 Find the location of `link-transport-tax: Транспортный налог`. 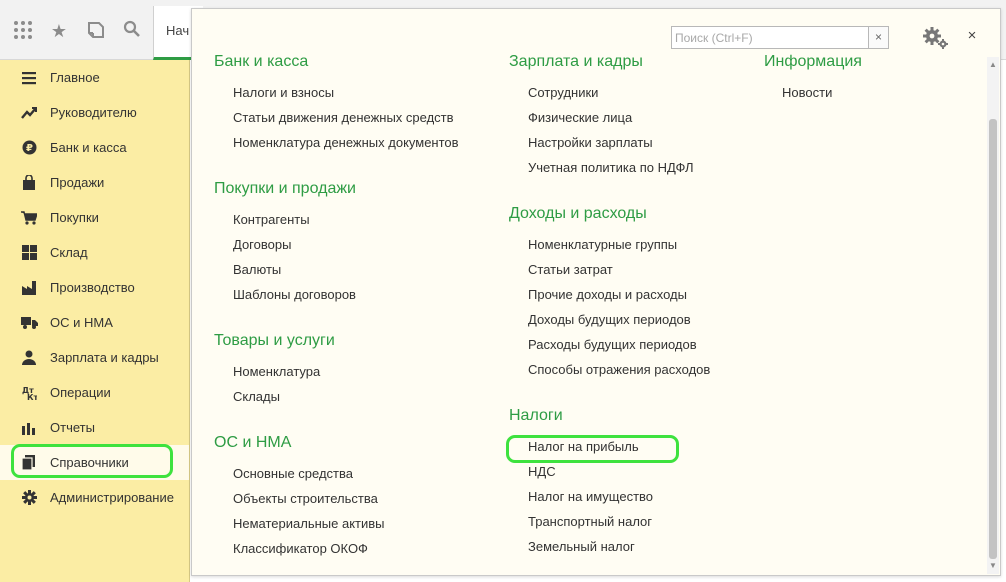

link-transport-tax: Транспортный налог is located at coordinates (590, 521).